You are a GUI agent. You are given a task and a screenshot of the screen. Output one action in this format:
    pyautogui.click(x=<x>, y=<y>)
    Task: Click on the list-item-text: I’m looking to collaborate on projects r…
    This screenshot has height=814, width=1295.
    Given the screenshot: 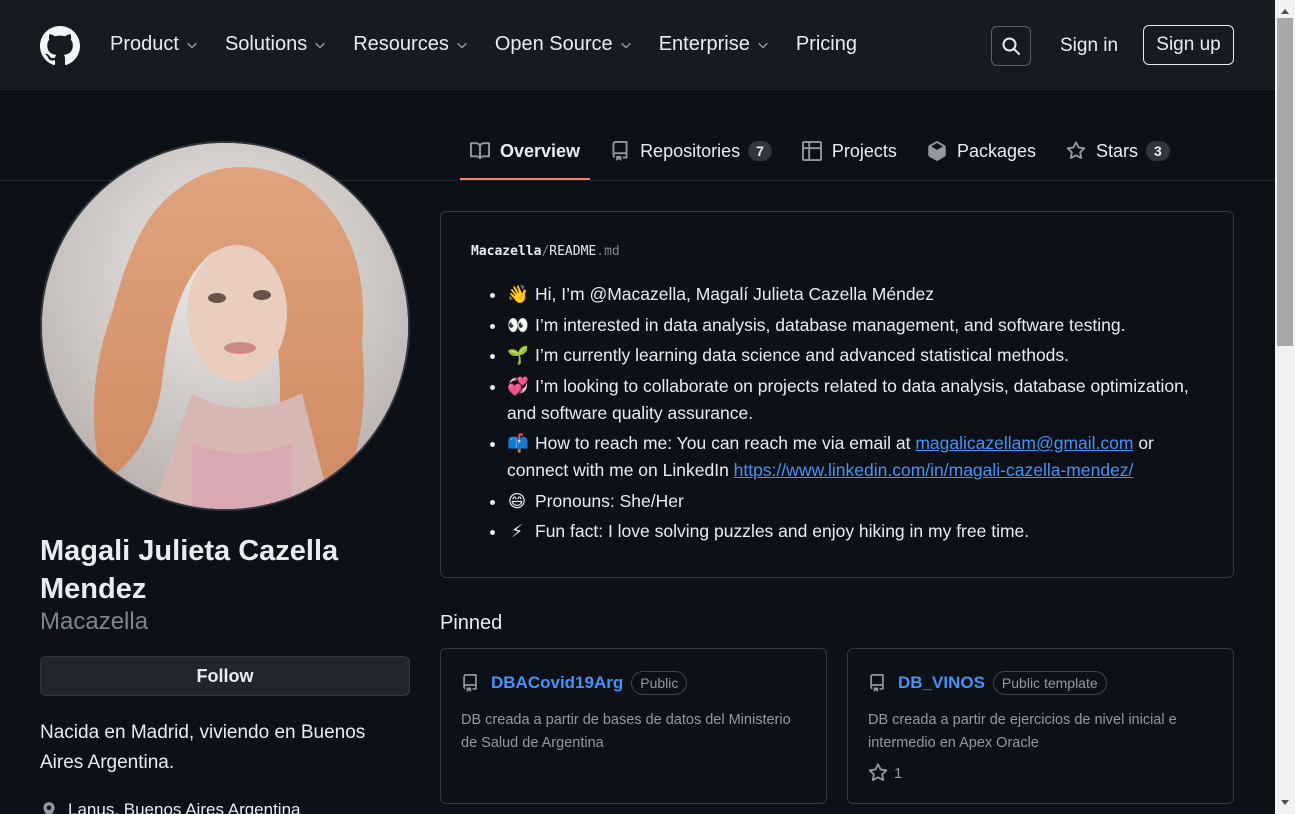 What is the action you would take?
    pyautogui.click(x=848, y=399)
    